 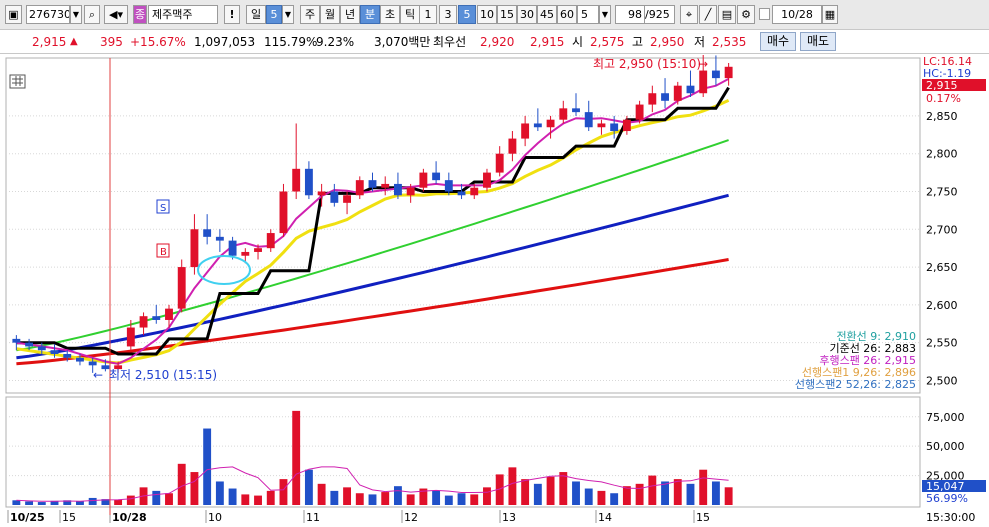 What do you see at coordinates (49, 42) in the screenshot?
I see `current-price: 2,915` at bounding box center [49, 42].